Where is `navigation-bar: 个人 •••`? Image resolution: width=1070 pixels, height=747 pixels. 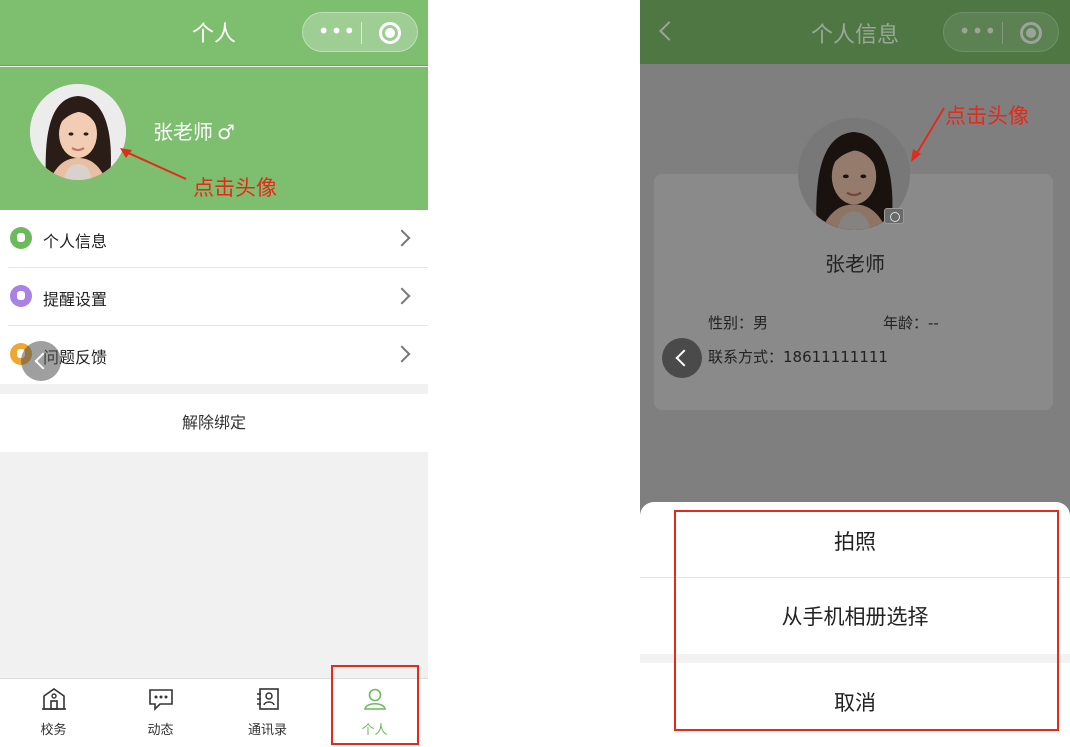 navigation-bar: 个人 ••• is located at coordinates (214, 33).